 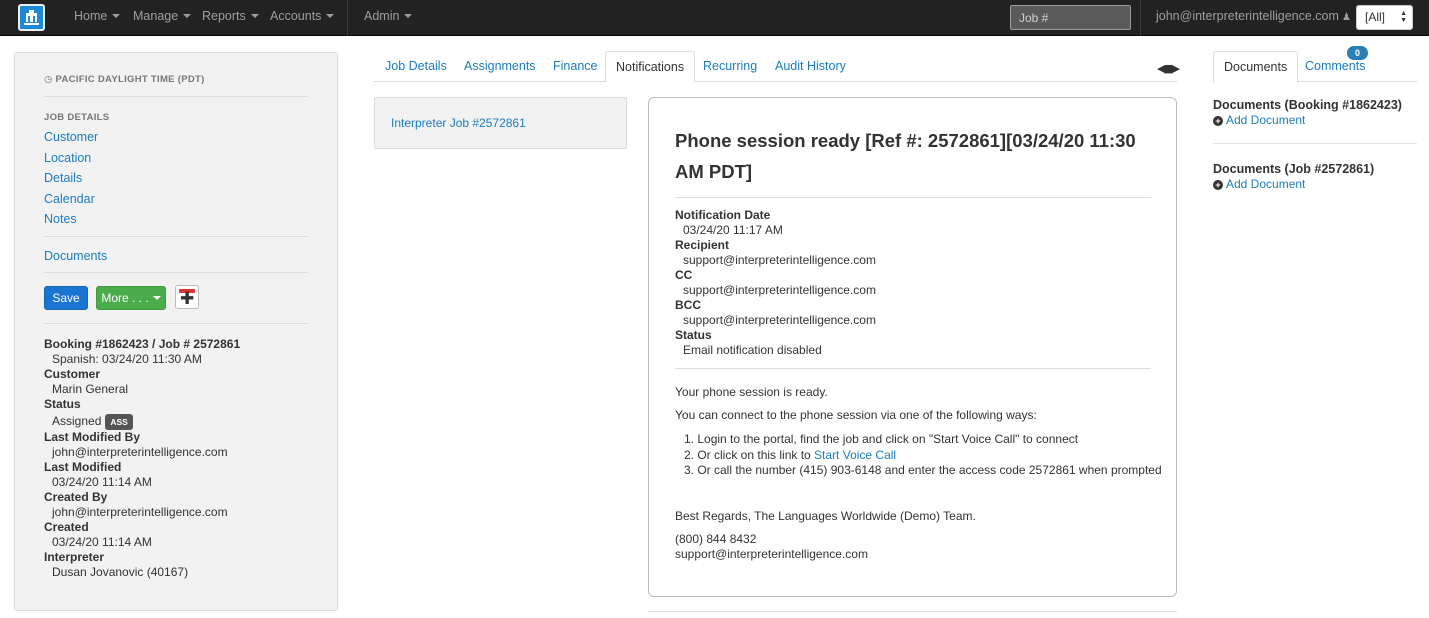 I want to click on sidebar-link-location: Location, so click(x=67, y=158).